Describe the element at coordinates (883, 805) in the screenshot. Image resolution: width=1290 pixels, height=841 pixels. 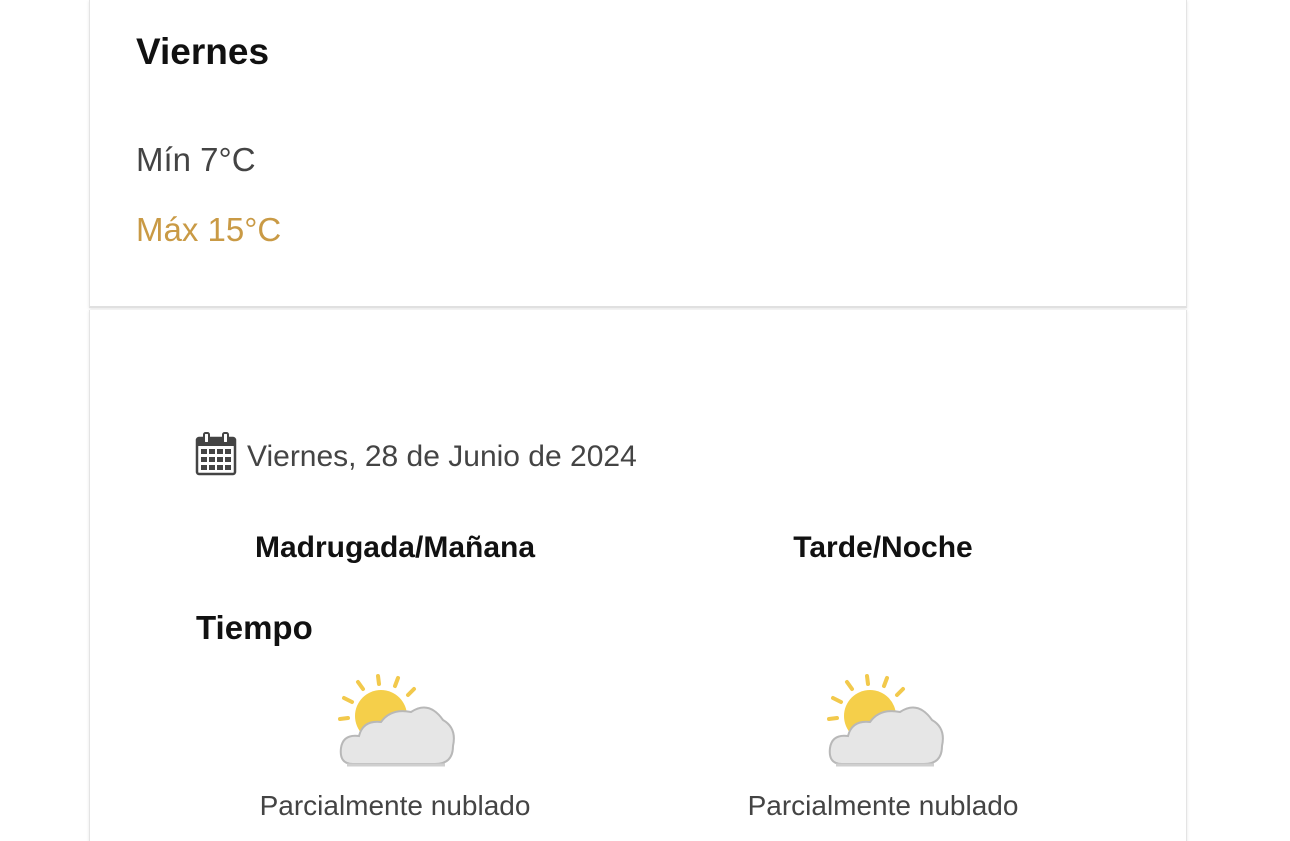
I see `evening-condition: Parcialmente nublado` at that location.